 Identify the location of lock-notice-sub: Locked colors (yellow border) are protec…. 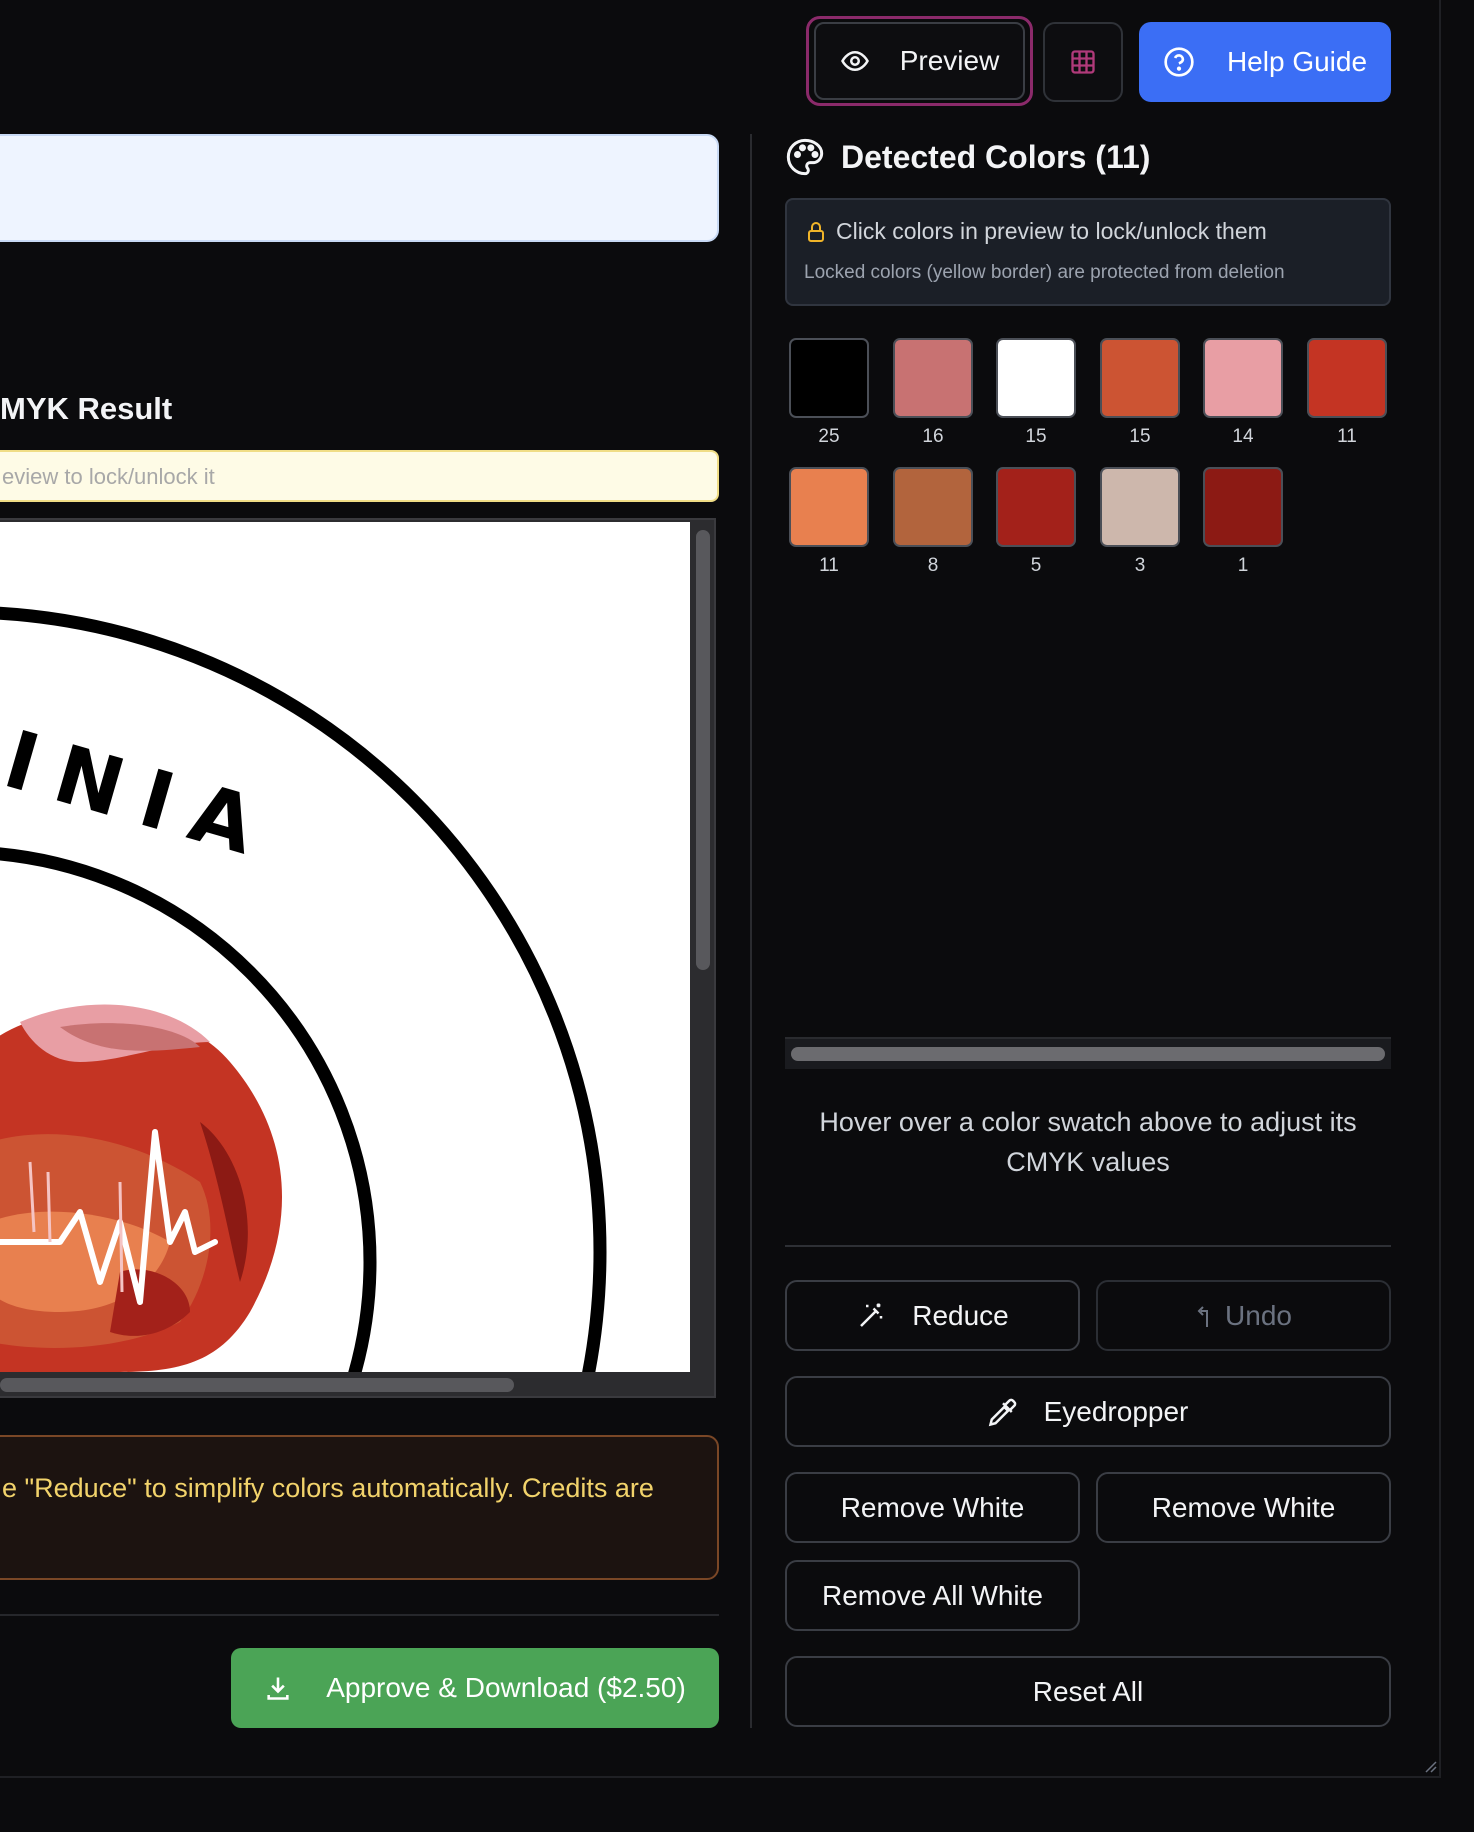
(1044, 272).